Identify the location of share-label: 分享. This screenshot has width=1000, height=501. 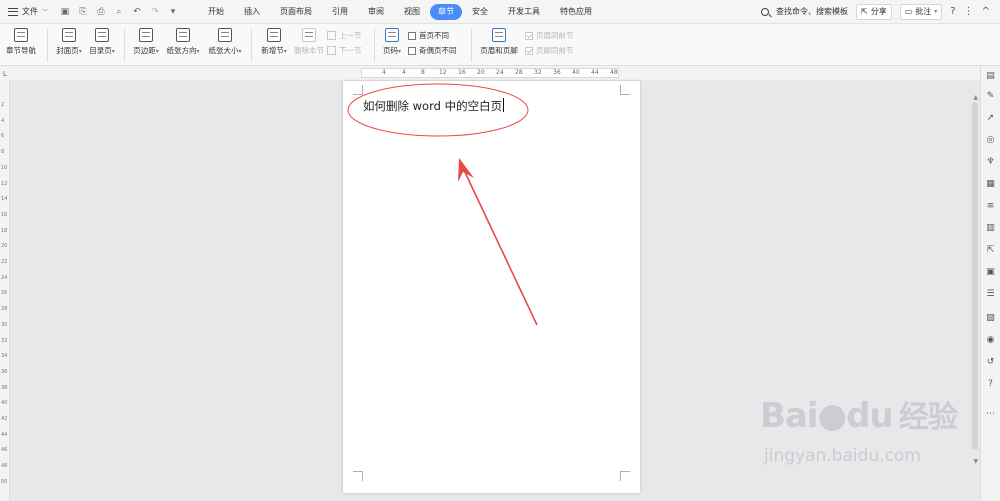
(878, 11).